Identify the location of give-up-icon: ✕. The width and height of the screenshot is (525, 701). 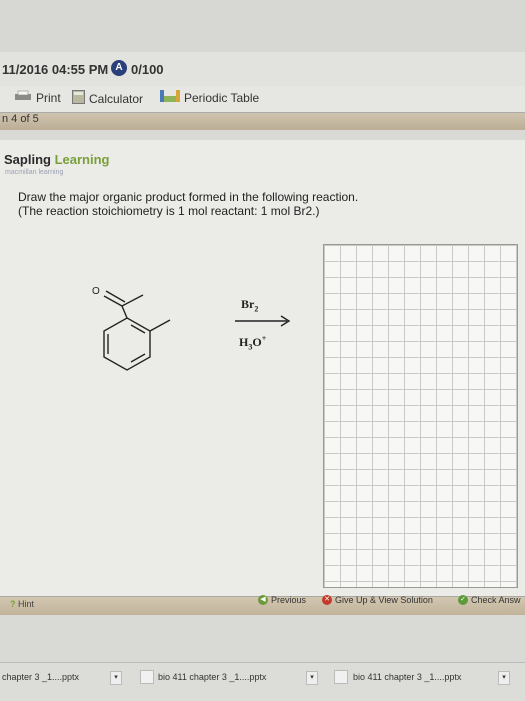
(327, 600).